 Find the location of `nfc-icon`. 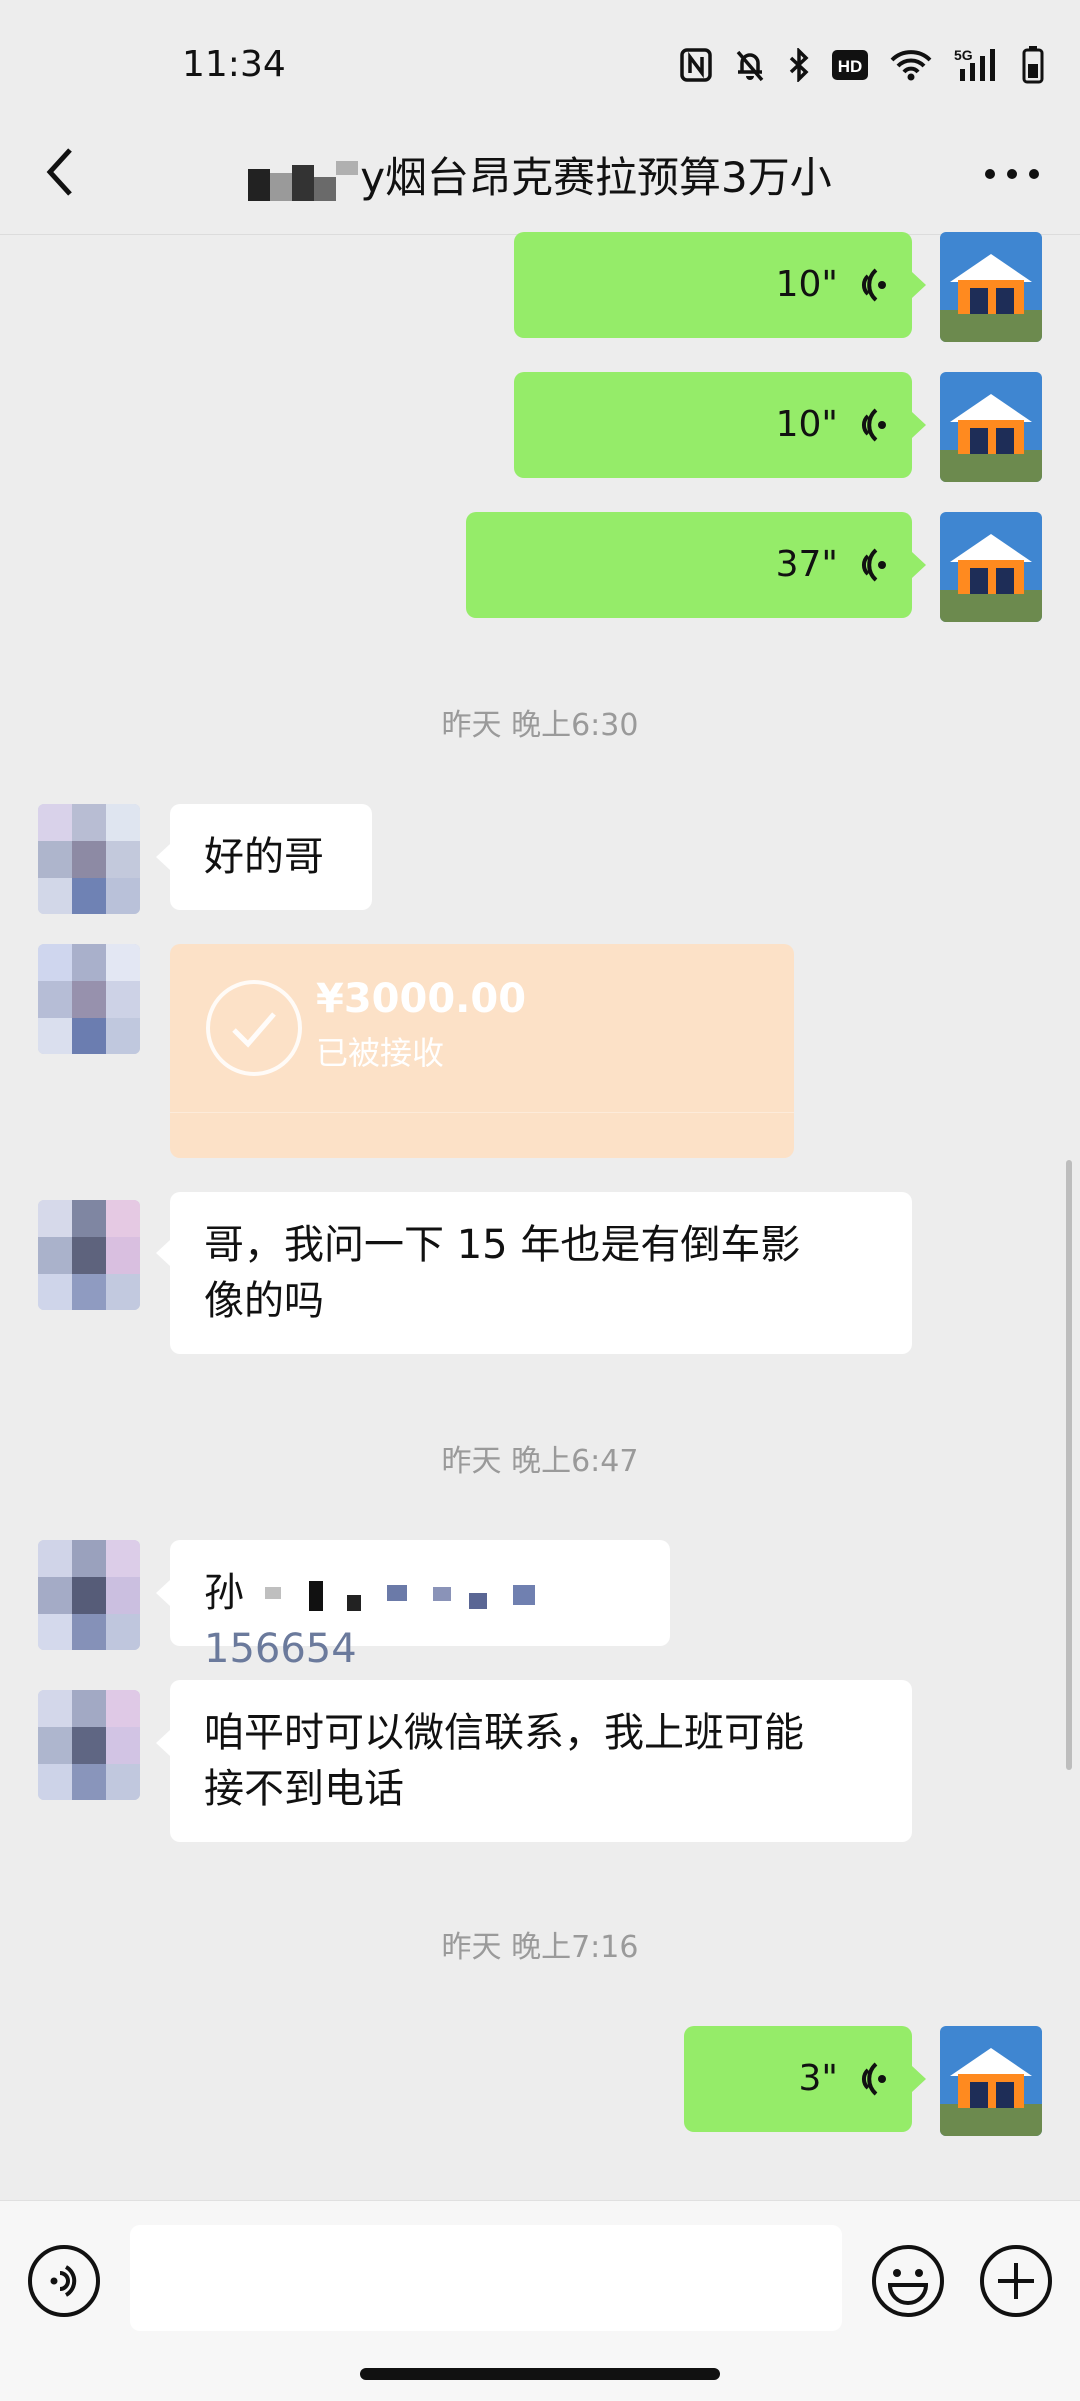

nfc-icon is located at coordinates (696, 65).